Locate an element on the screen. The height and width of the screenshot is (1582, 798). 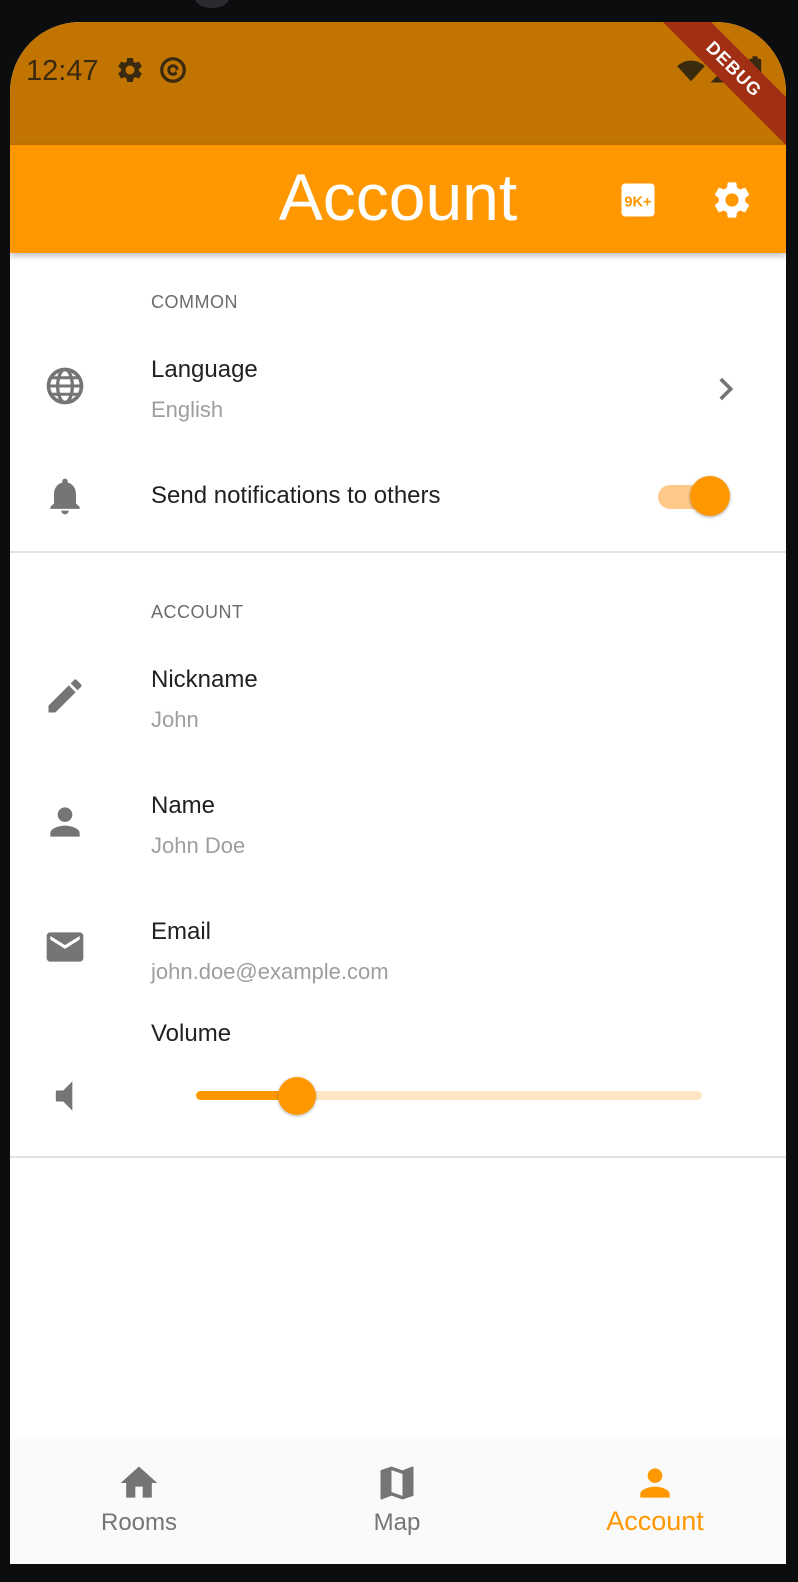
nickname-title: Nickname is located at coordinates (204, 679).